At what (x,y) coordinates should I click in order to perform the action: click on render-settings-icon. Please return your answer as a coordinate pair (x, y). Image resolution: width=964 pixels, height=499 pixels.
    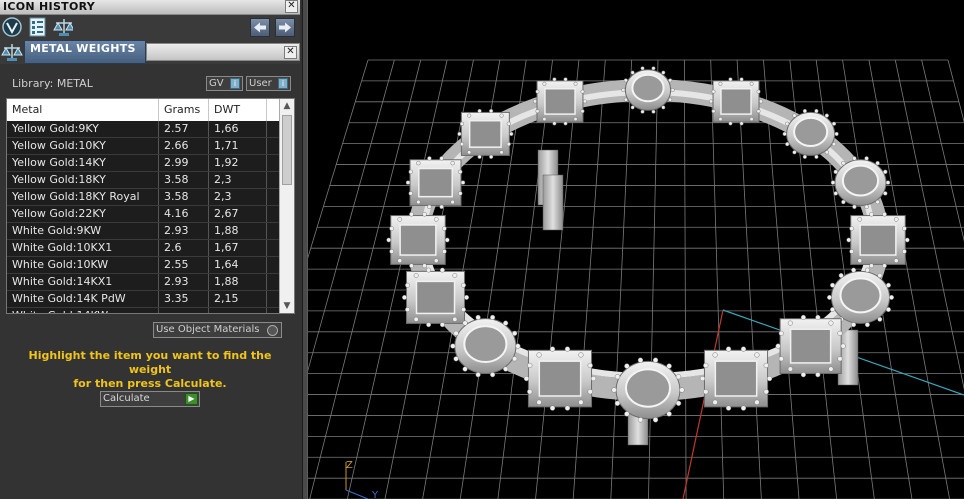
    Looking at the image, I should click on (38, 27).